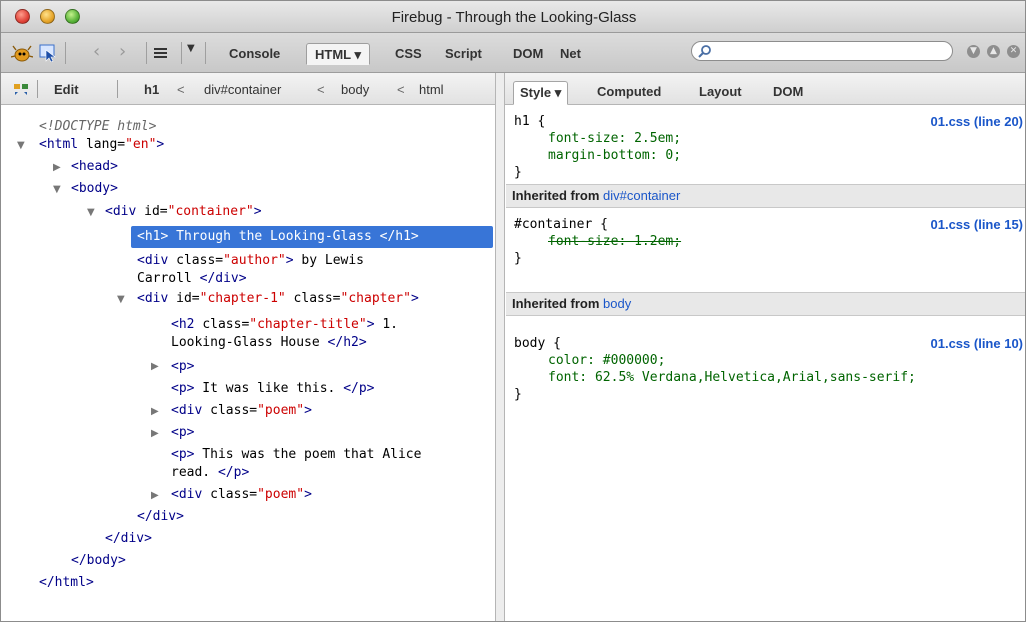  Describe the element at coordinates (168, 278) in the screenshot. I see `text-content: Carroll` at that location.